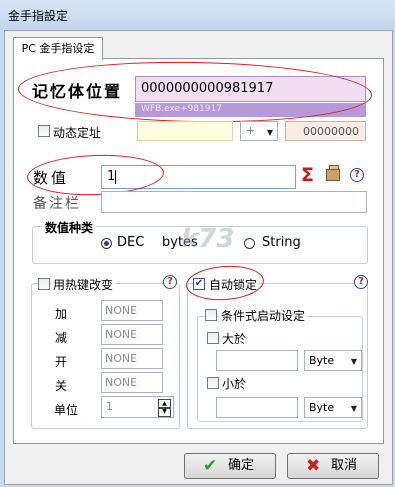  I want to click on notes-label: 备注栏, so click(57, 204).